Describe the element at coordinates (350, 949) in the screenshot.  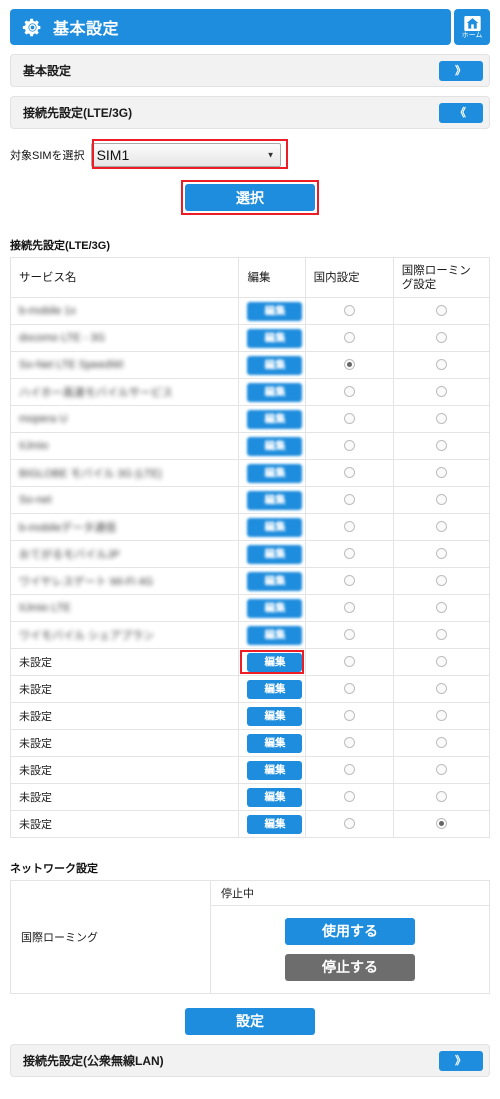
I see `network-actions-cell: 使用する 停止する` at that location.